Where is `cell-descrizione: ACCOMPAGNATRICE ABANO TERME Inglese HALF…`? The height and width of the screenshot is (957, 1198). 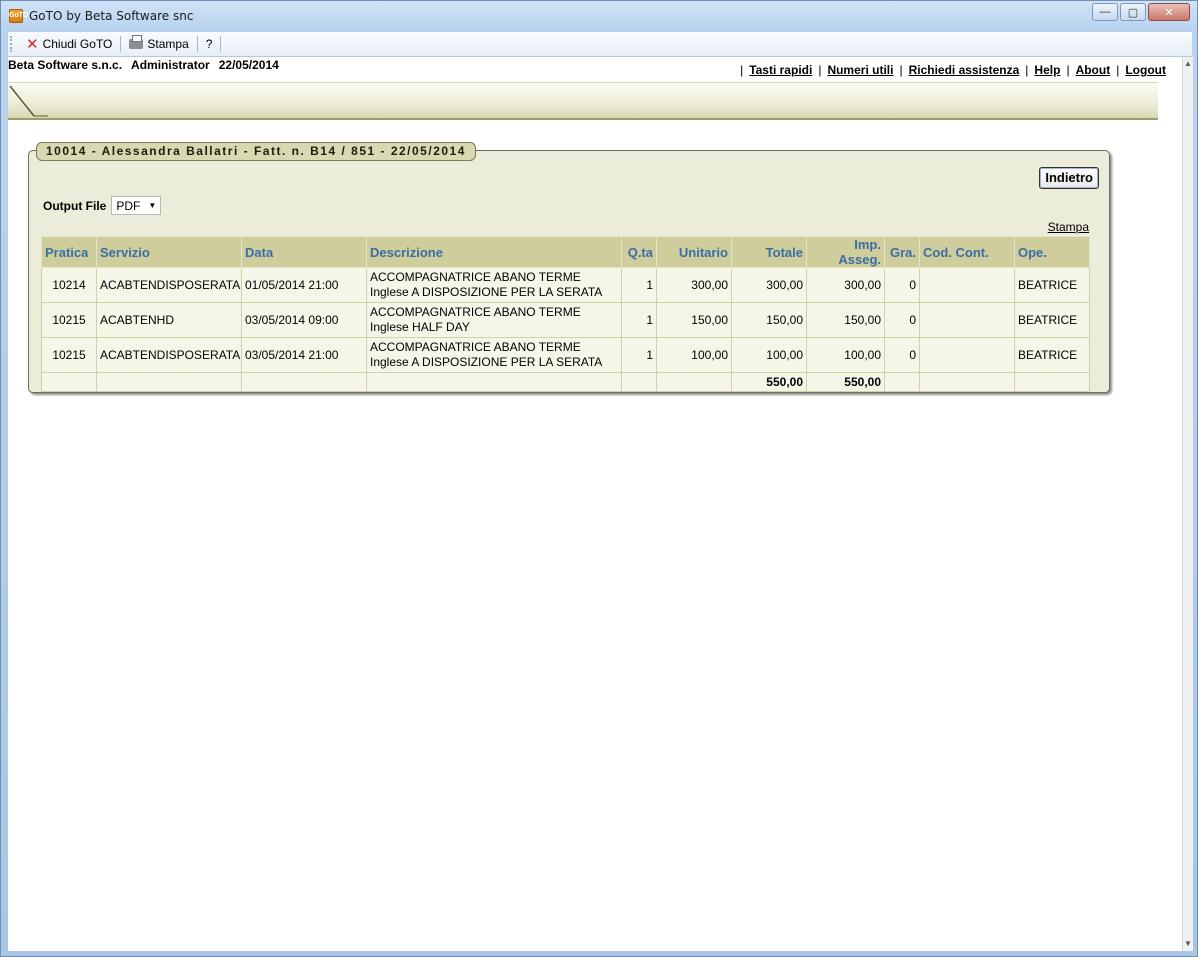 cell-descrizione: ACCOMPAGNATRICE ABANO TERME Inglese HALF… is located at coordinates (494, 320).